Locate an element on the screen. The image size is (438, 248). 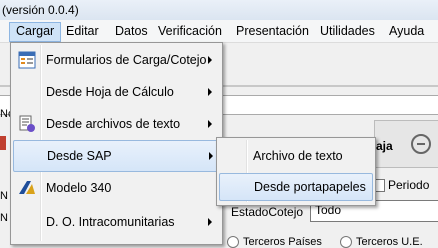
submenu-item-label: Archivo de texto is located at coordinates (298, 156).